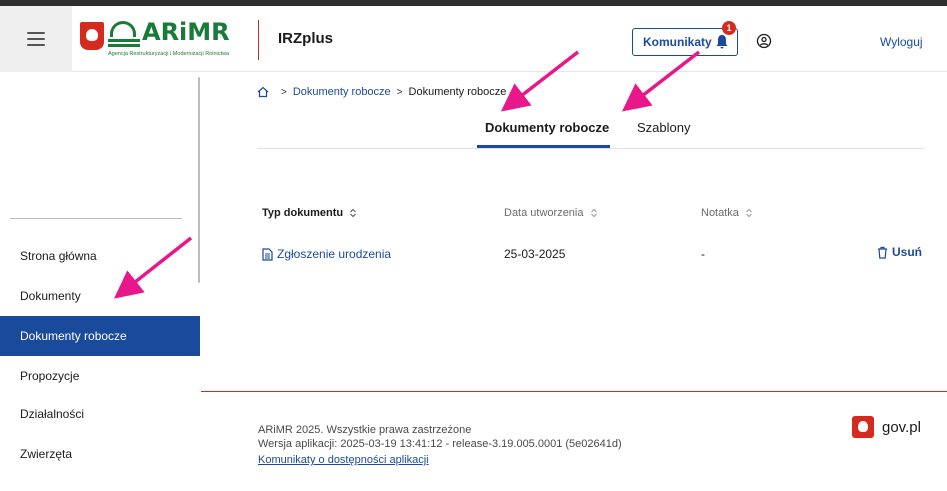  I want to click on column-header-label: Typ dokumentu, so click(303, 213).